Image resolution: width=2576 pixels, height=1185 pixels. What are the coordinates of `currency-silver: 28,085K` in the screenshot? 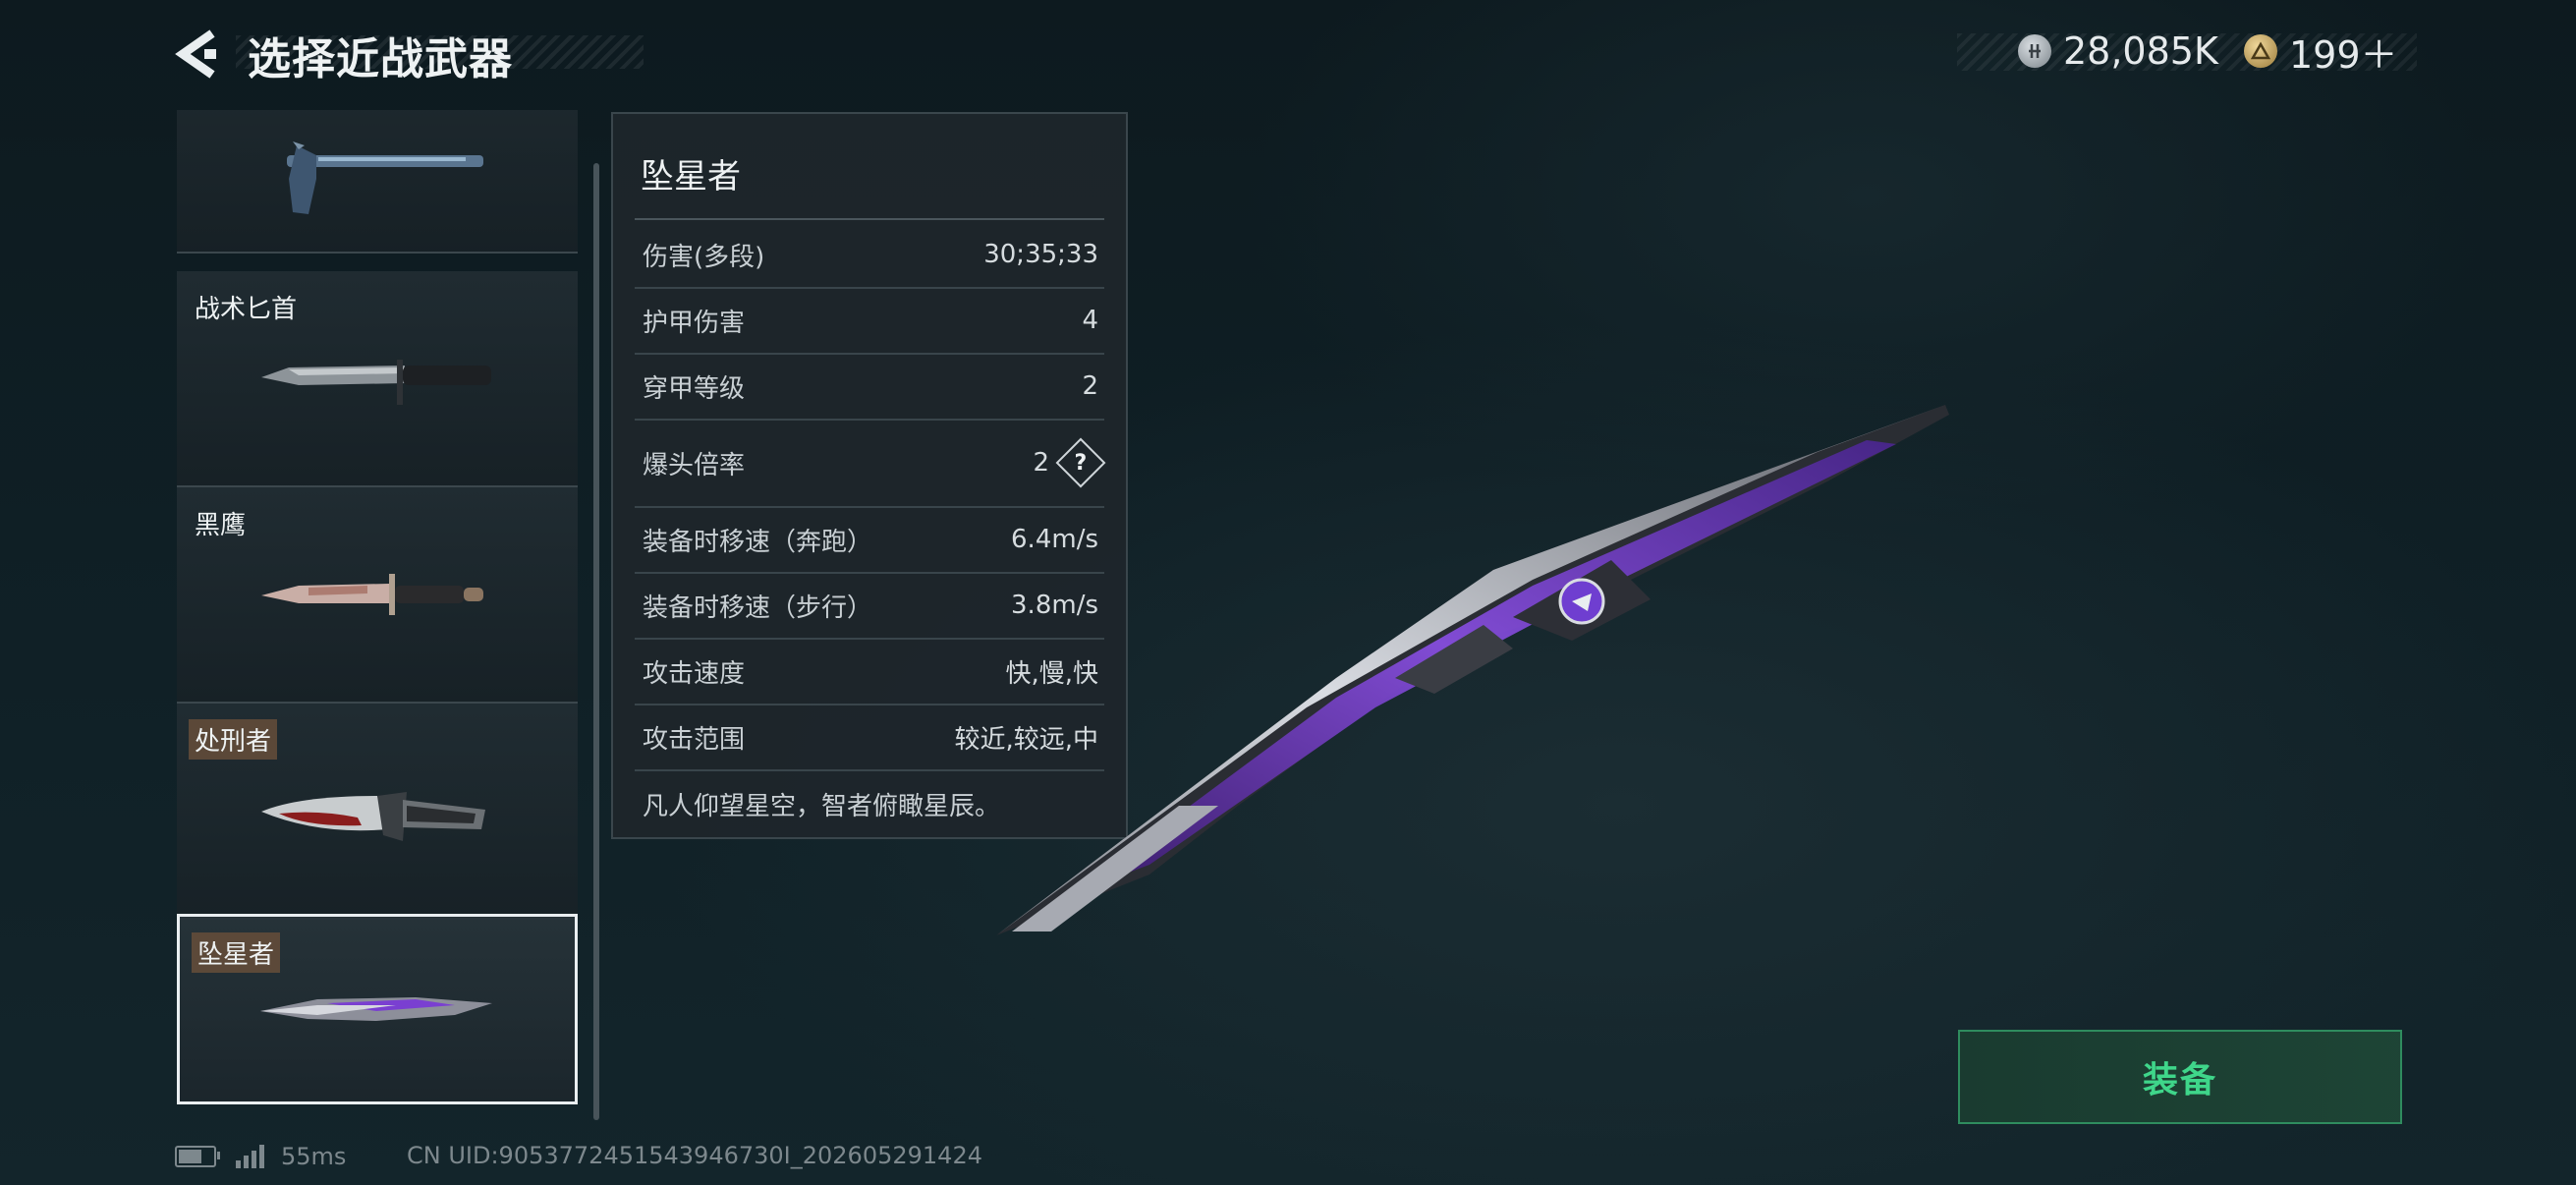 It's located at (2118, 52).